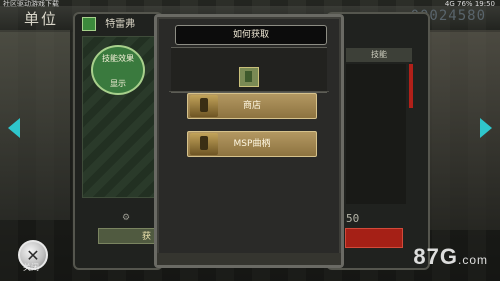 Image resolution: width=500 pixels, height=281 pixels. What do you see at coordinates (14, 128) in the screenshot?
I see `previous-arrow-icon` at bounding box center [14, 128].